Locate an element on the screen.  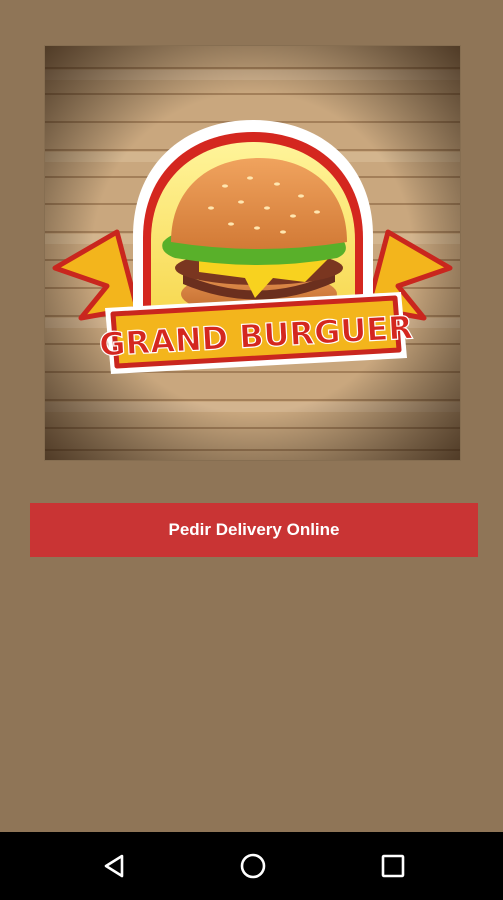
back-icon is located at coordinates (114, 866).